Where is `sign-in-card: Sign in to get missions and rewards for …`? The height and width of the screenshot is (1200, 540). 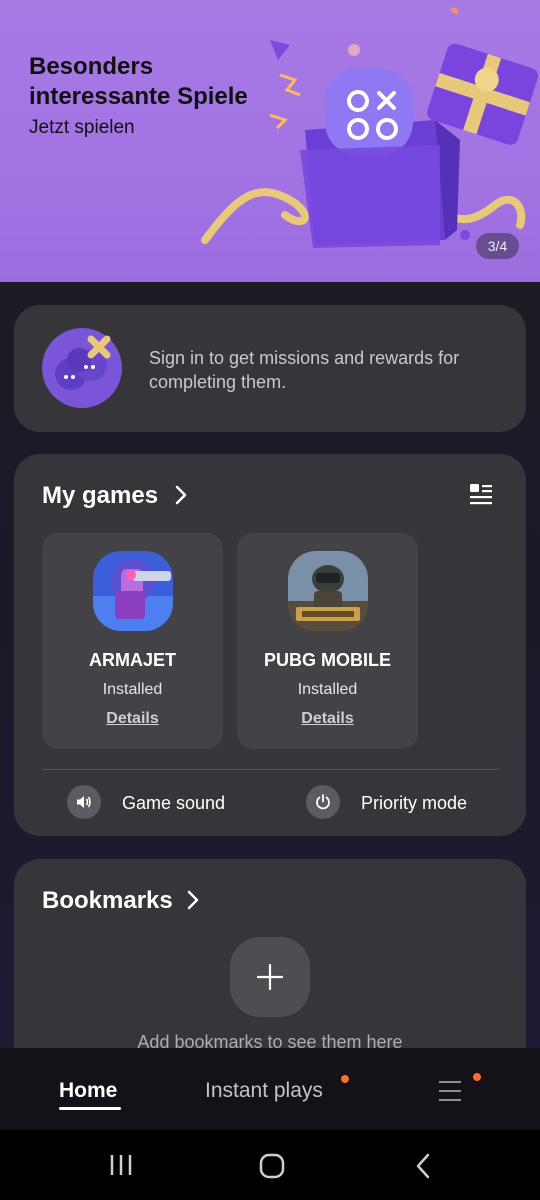 sign-in-card: Sign in to get missions and rewards for … is located at coordinates (270, 368).